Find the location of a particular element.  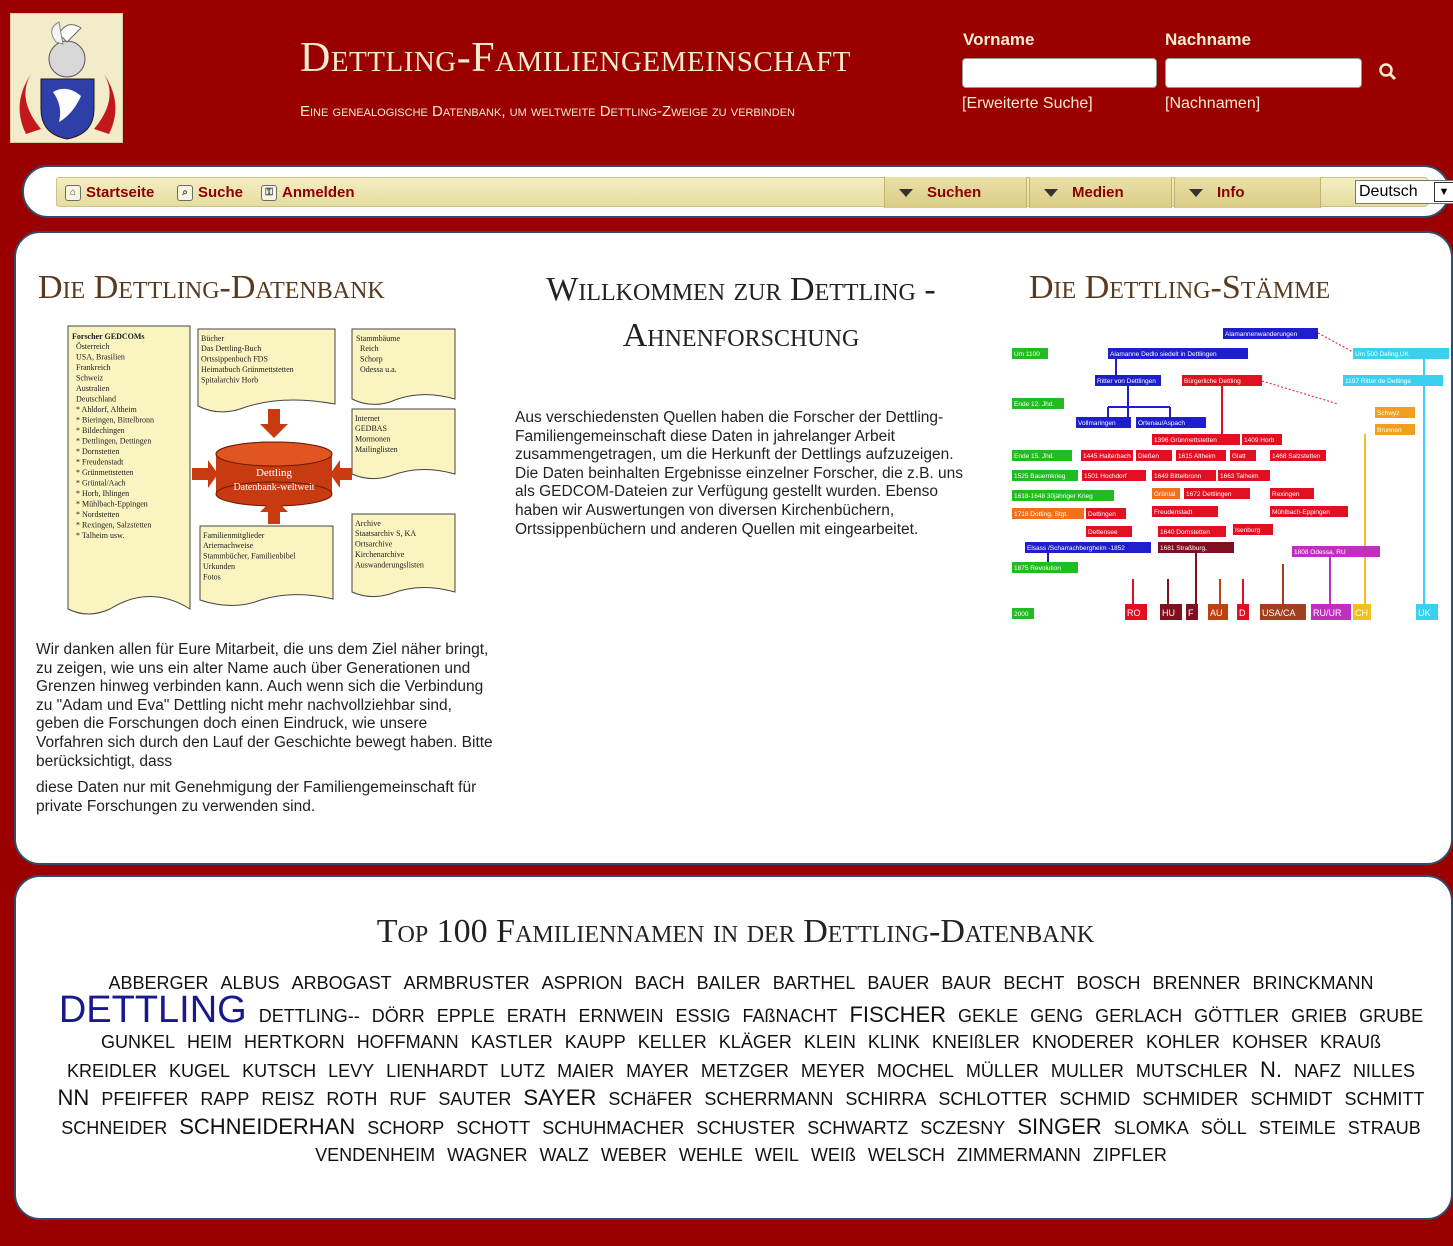

surname-link: HOFFMANN is located at coordinates (408, 1043).